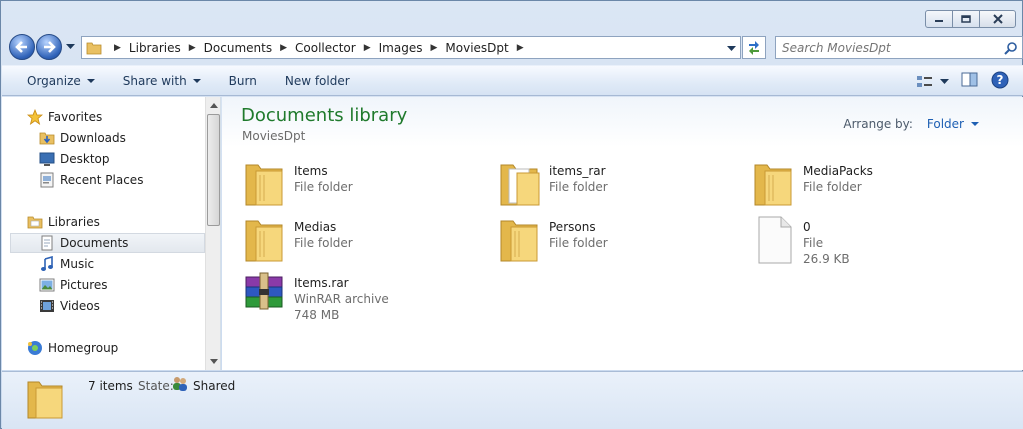 The image size is (1023, 429). What do you see at coordinates (123, 348) in the screenshot?
I see `nav-homegroup: Homegroup` at bounding box center [123, 348].